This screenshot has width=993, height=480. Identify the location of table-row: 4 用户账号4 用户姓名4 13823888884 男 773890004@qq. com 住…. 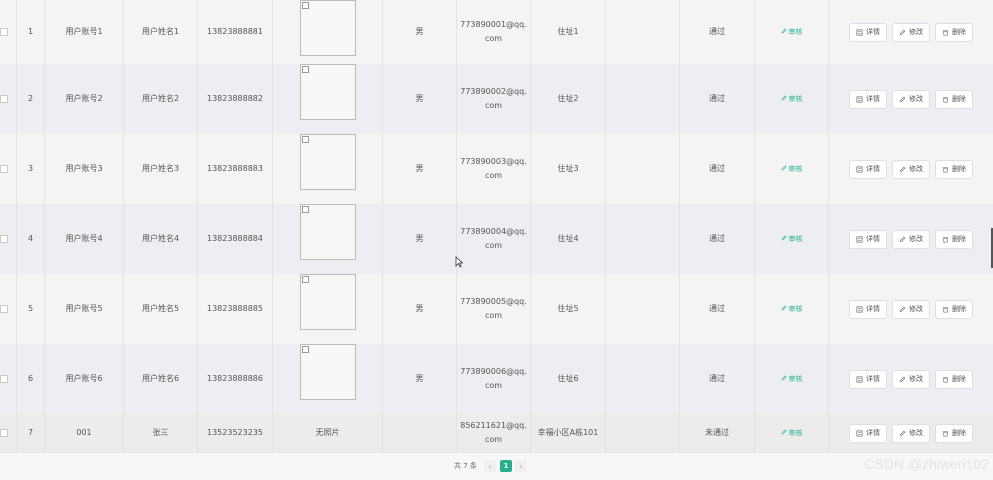
(496, 239).